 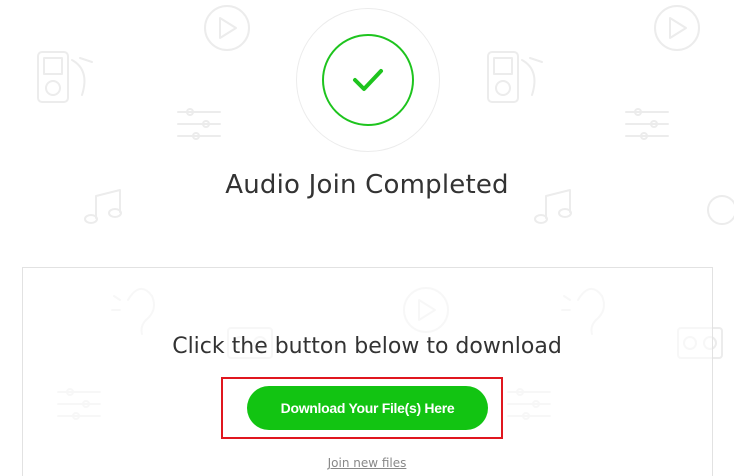 What do you see at coordinates (367, 346) in the screenshot?
I see `download-instruction: Click the button below to download` at bounding box center [367, 346].